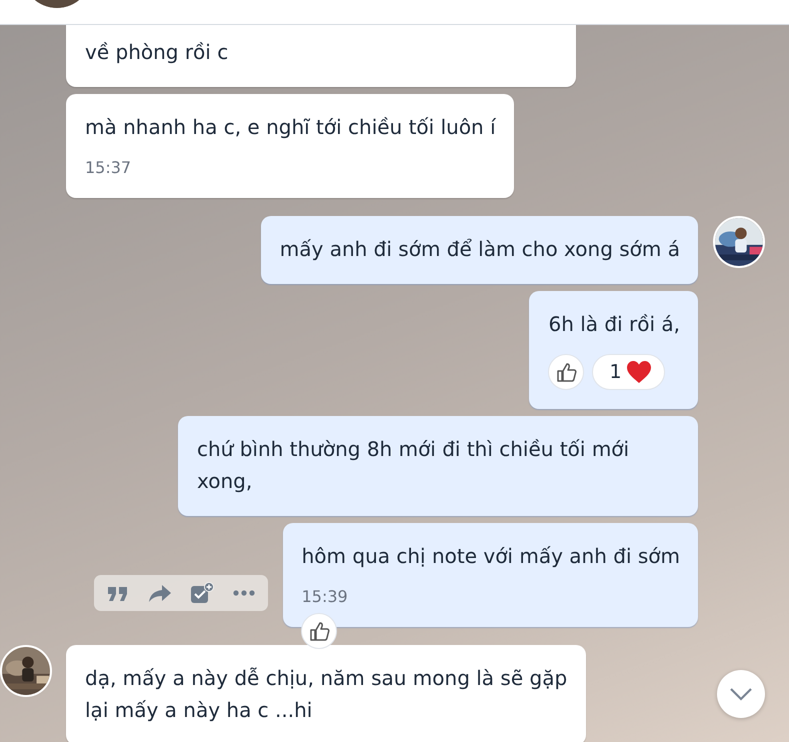  What do you see at coordinates (325, 597) in the screenshot?
I see `message-time: 15:39` at bounding box center [325, 597].